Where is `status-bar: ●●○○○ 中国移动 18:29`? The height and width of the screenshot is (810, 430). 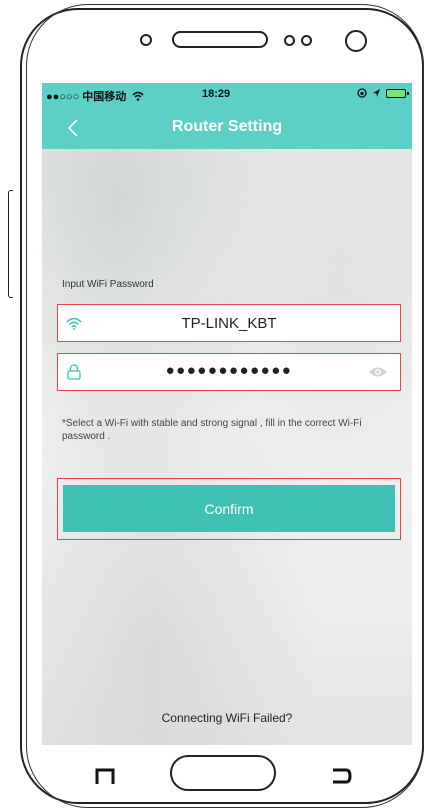 status-bar: ●●○○○ 中国移动 18:29 is located at coordinates (227, 95).